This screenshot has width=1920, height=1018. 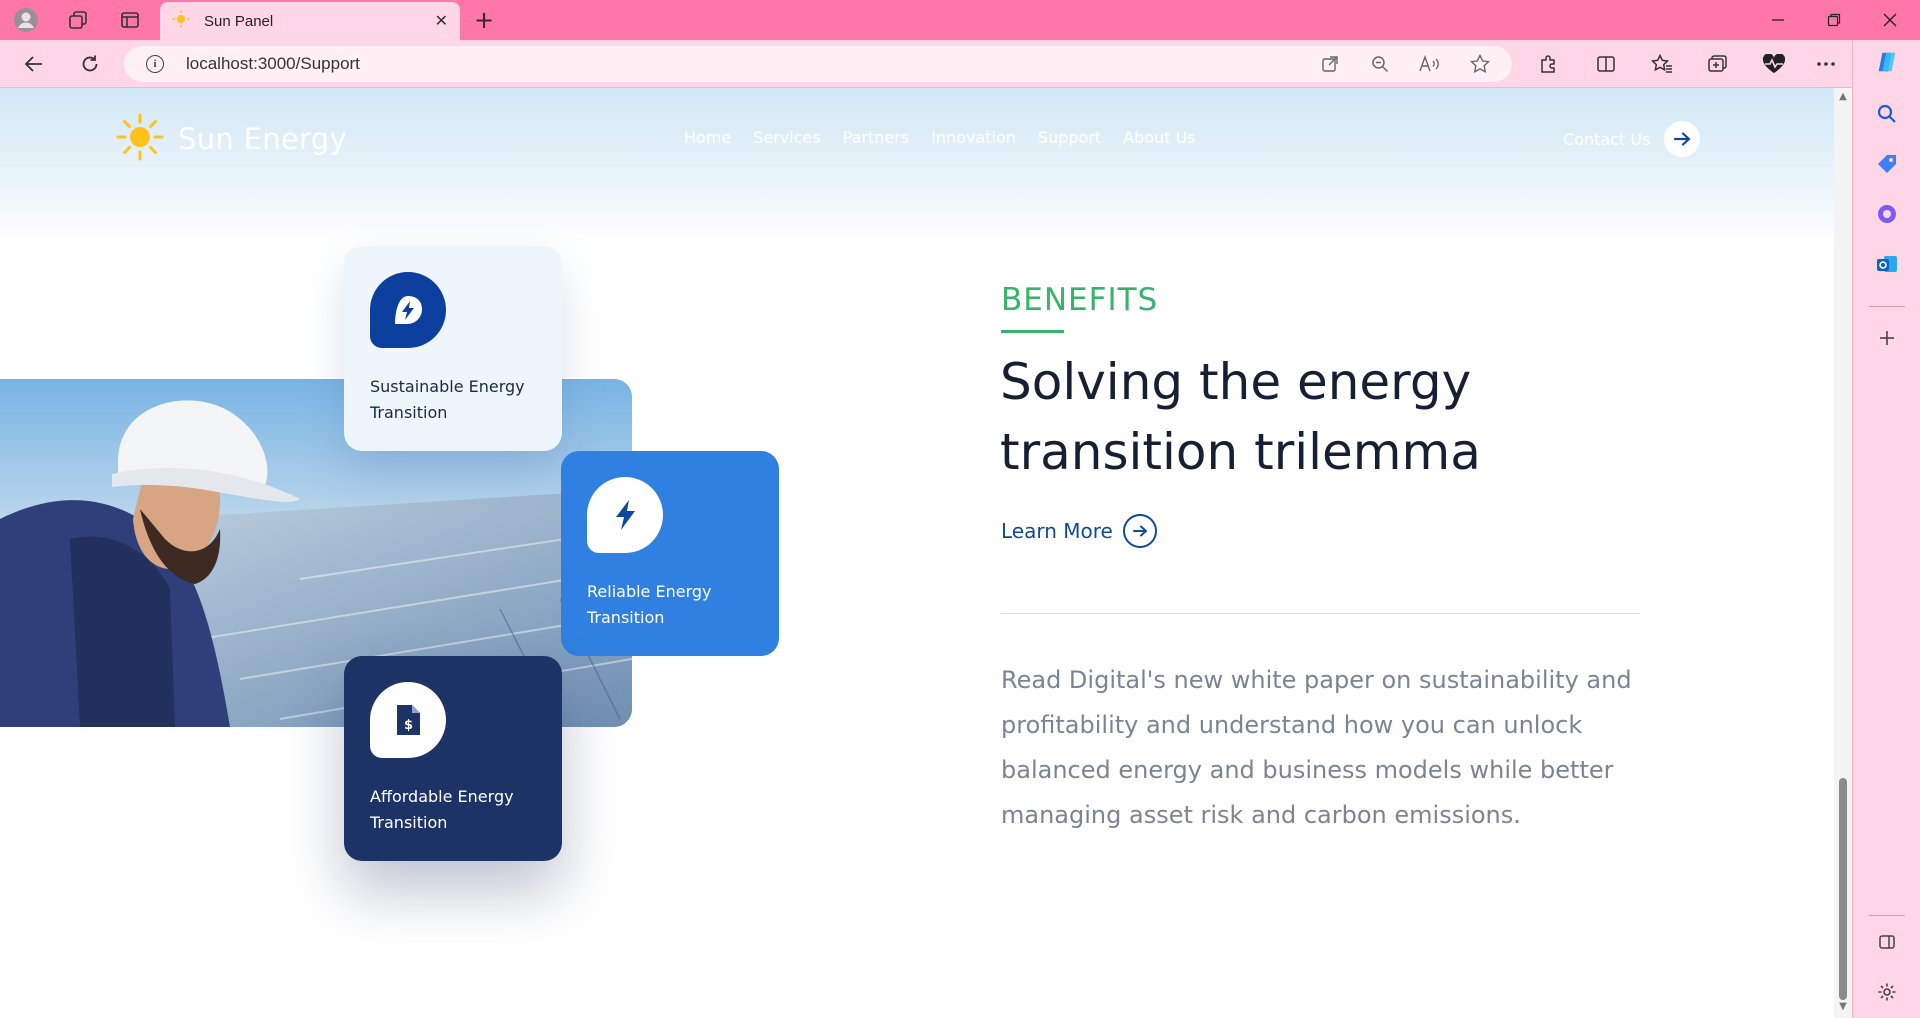 What do you see at coordinates (1069, 137) in the screenshot?
I see `nav-support: Support` at bounding box center [1069, 137].